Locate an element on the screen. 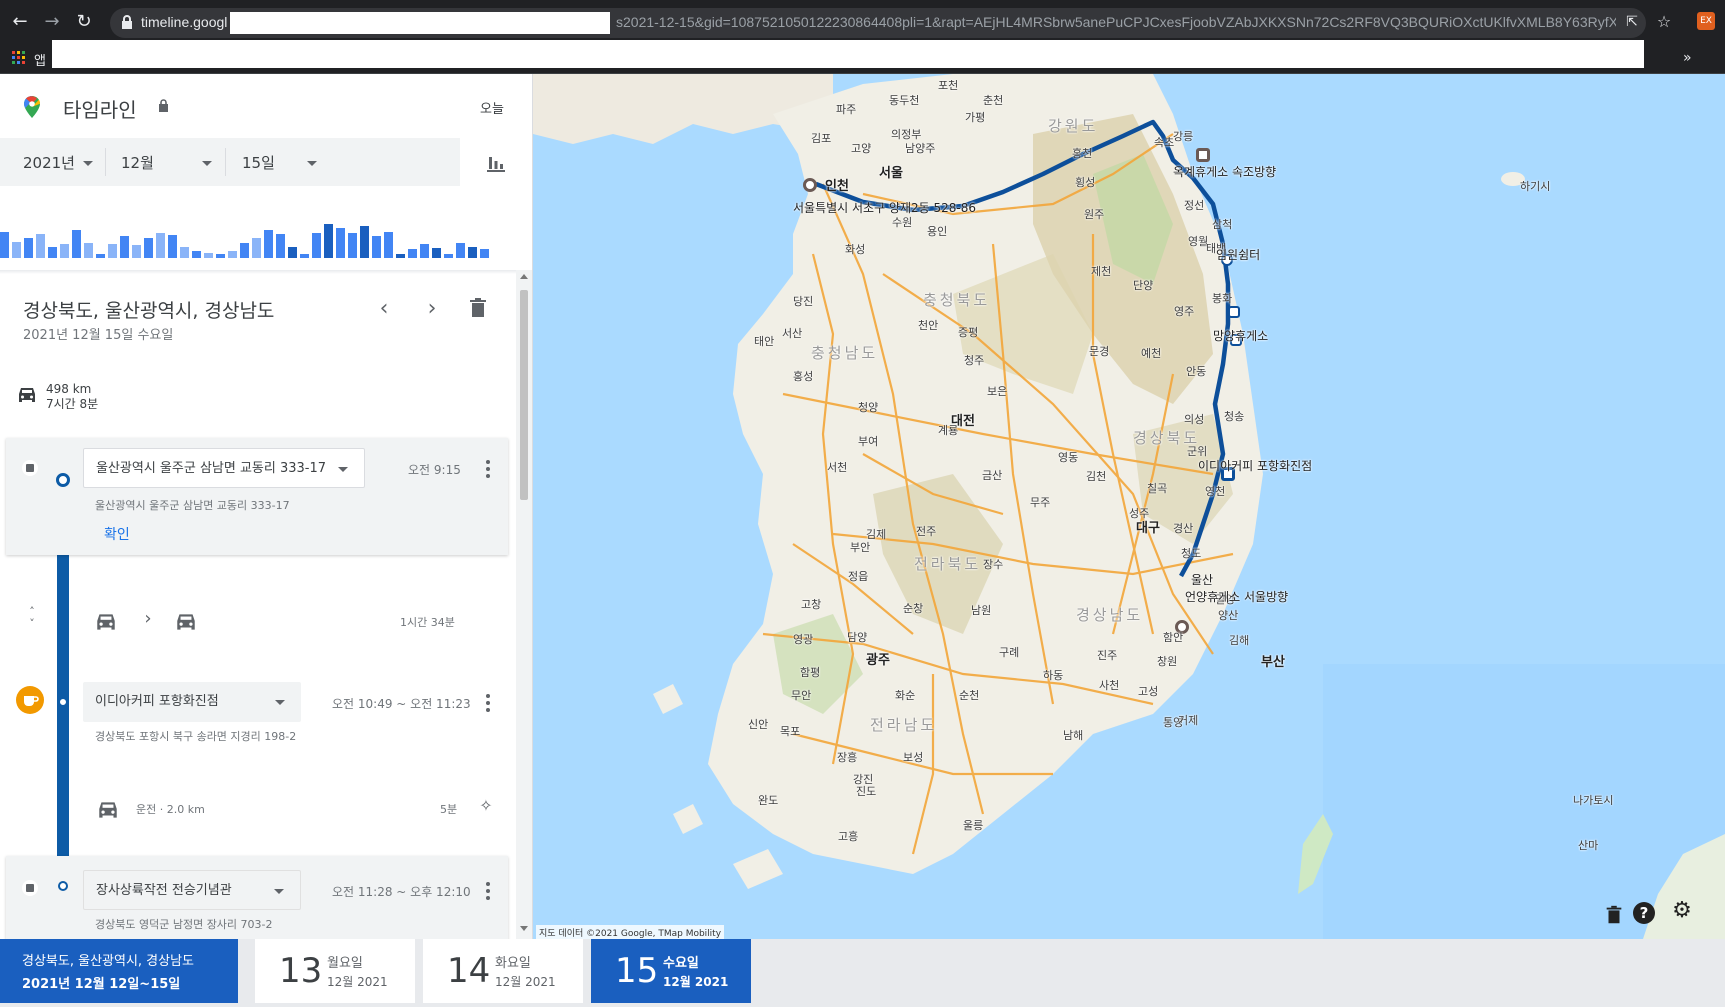 The width and height of the screenshot is (1725, 1007). edit-wand-icon: ✧ is located at coordinates (486, 808).